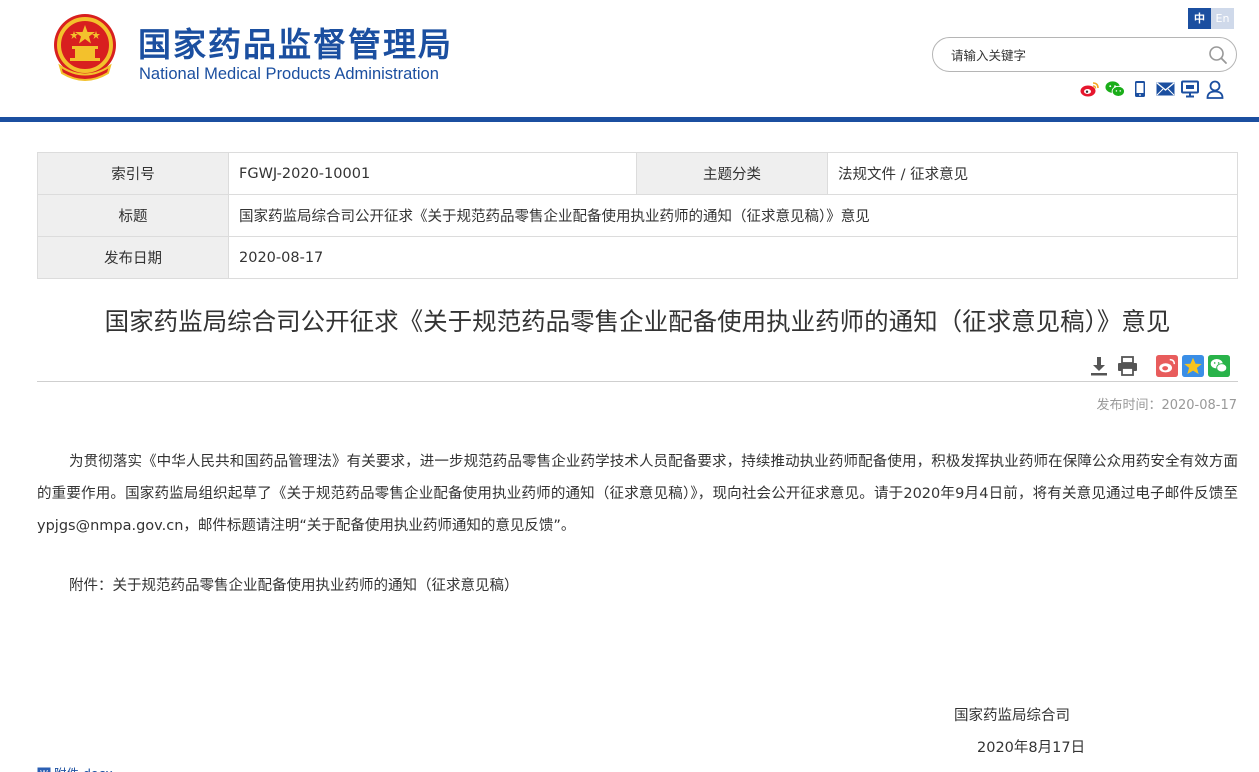 The height and width of the screenshot is (772, 1259). I want to click on social-links, so click(1152, 89).